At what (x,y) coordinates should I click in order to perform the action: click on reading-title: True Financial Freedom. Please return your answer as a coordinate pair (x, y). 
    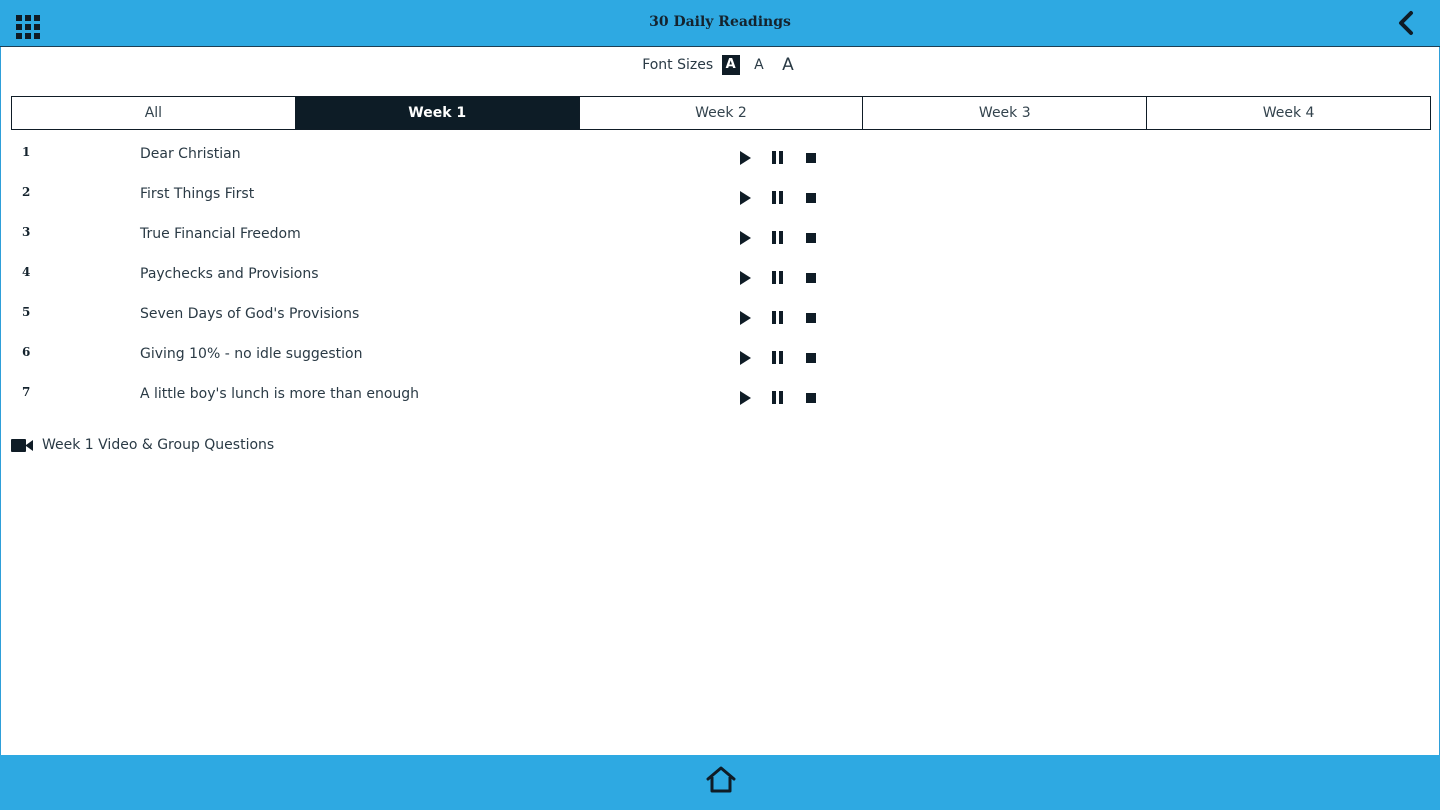
    Looking at the image, I should click on (220, 234).